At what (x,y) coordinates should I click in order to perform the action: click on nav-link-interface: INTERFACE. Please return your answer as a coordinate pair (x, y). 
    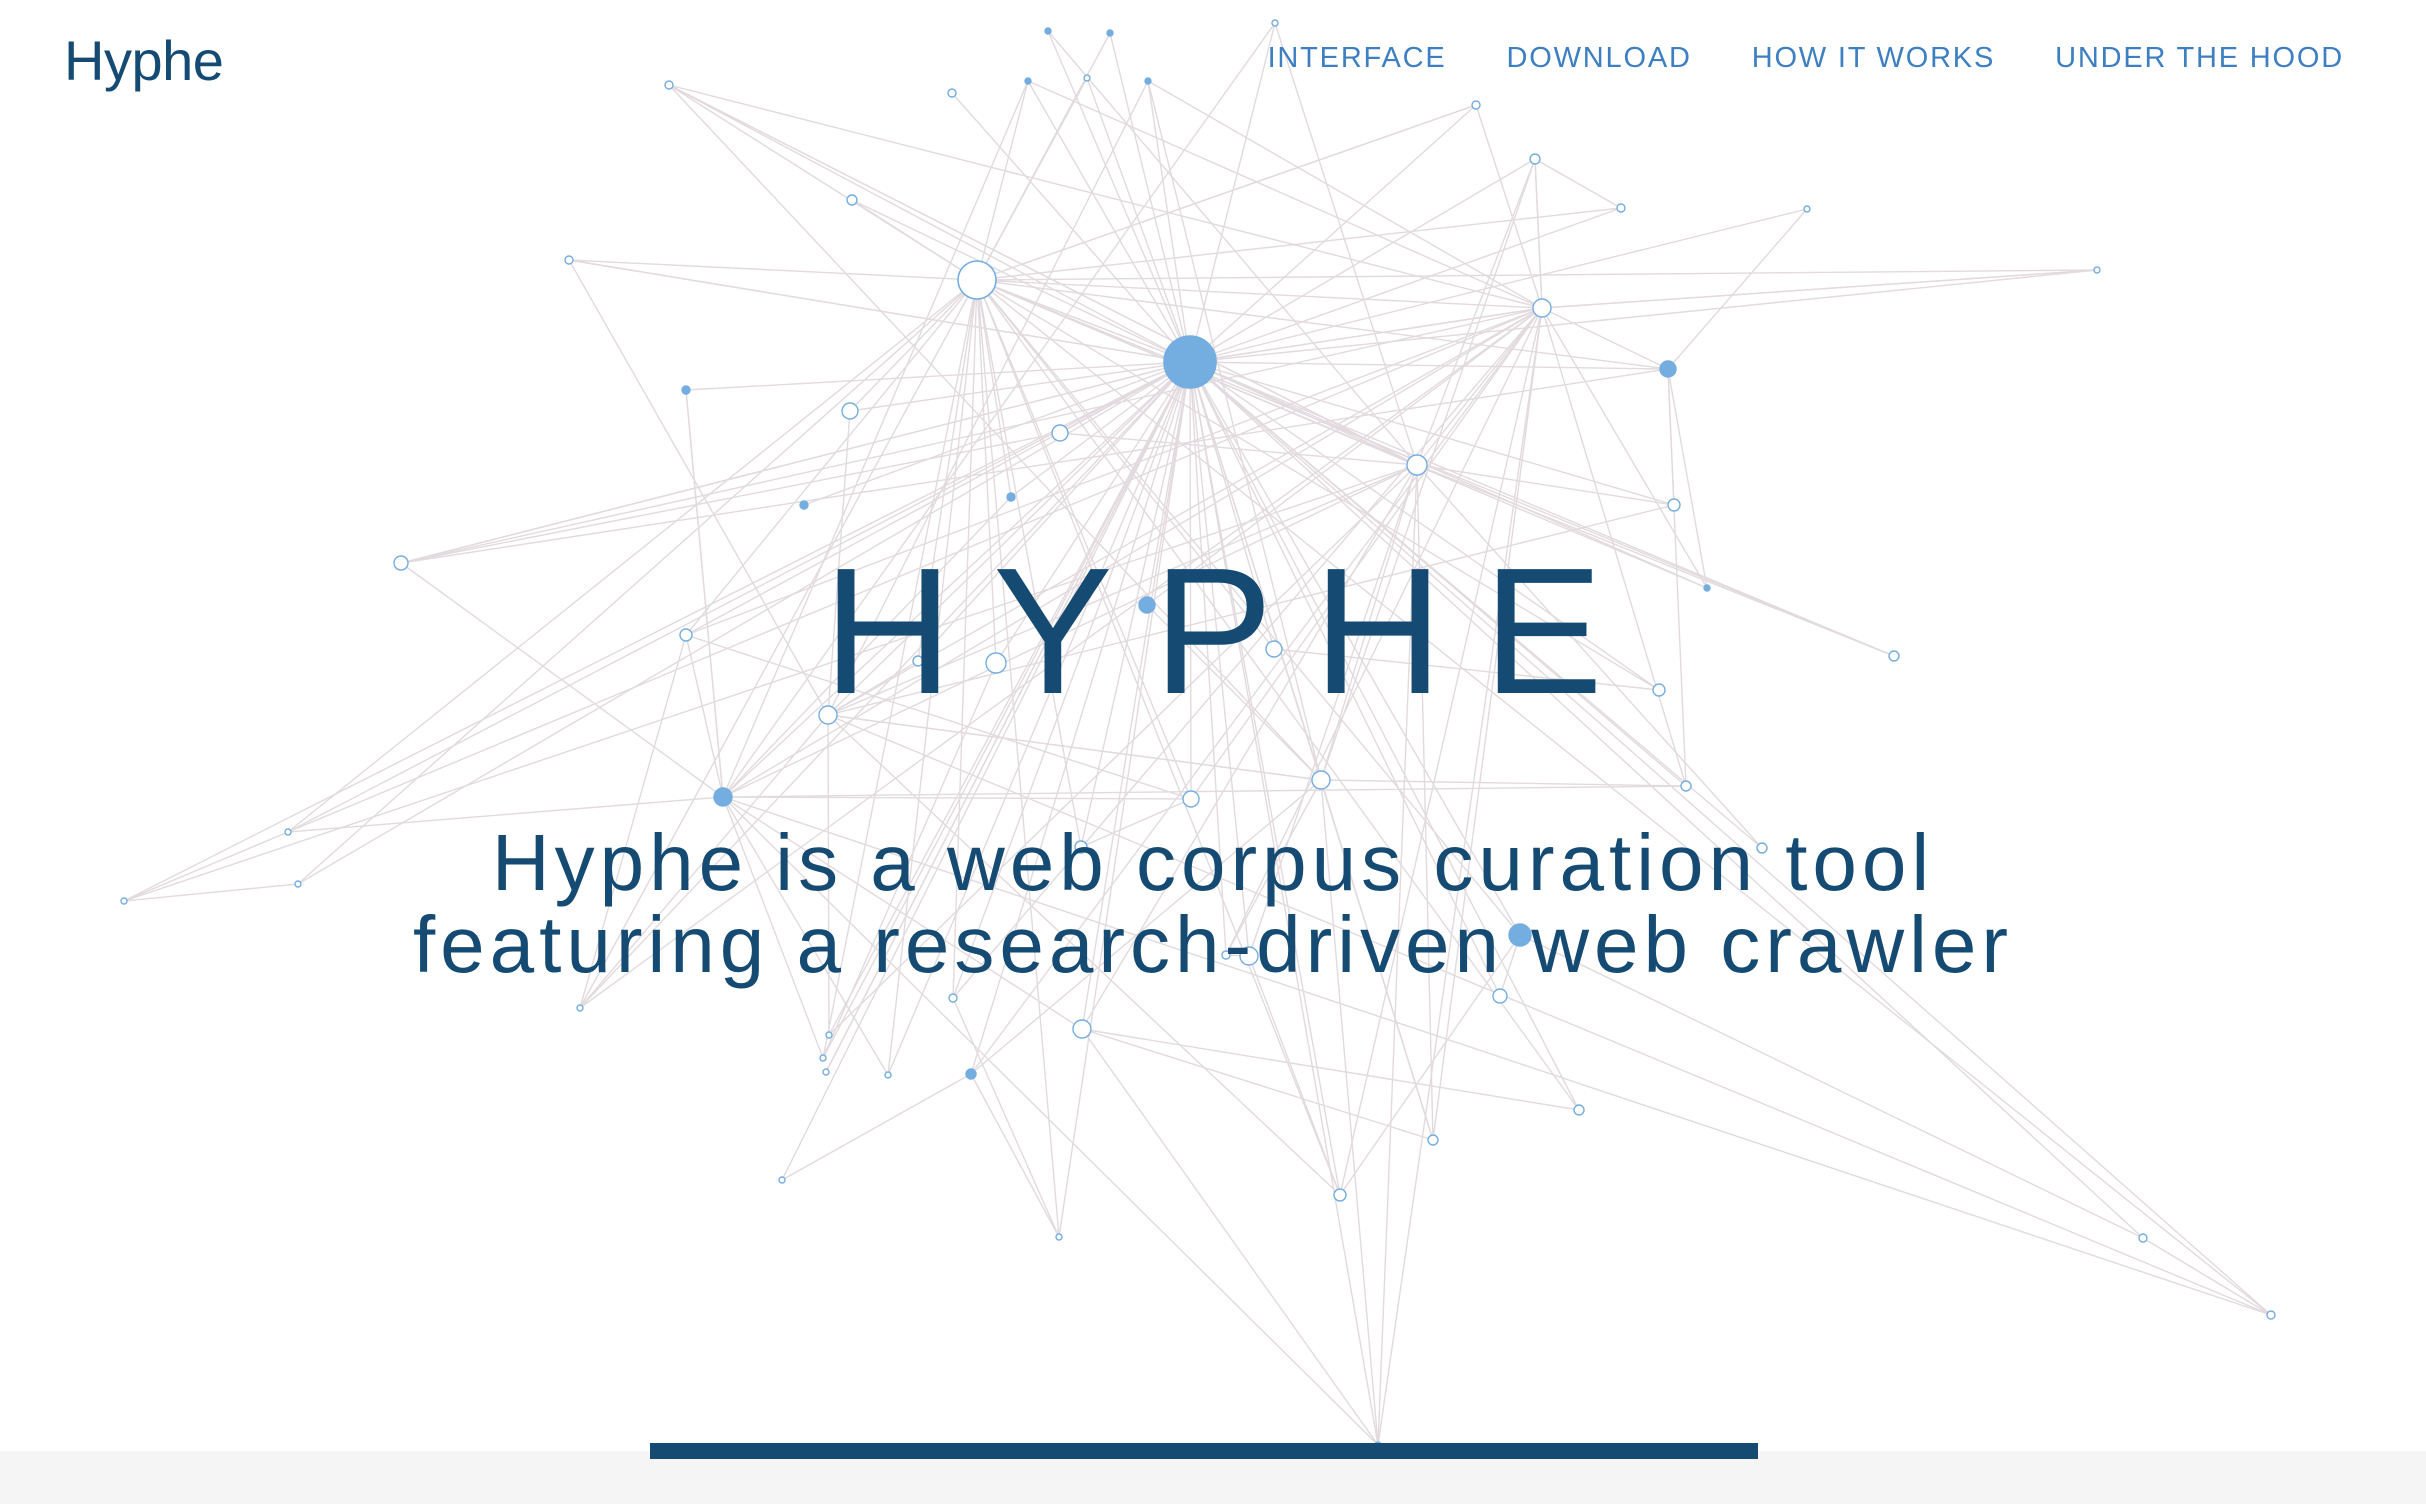
    Looking at the image, I should click on (1357, 58).